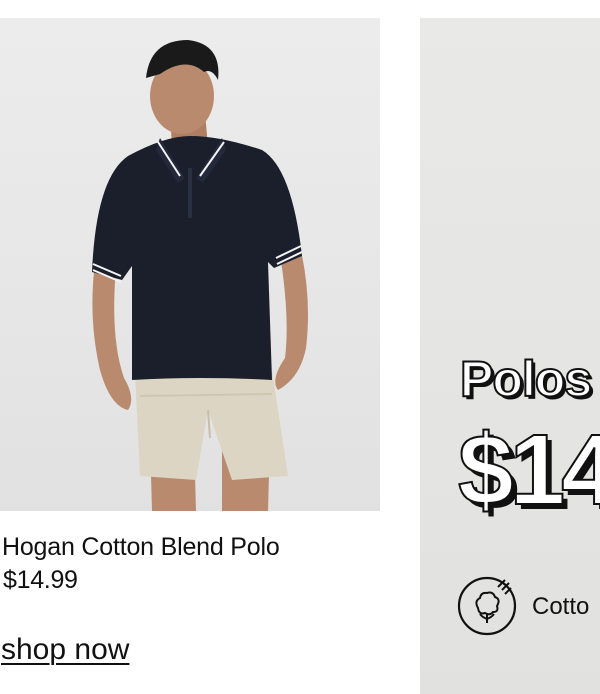 This screenshot has width=600, height=694. Describe the element at coordinates (528, 470) in the screenshot. I see `promo-price: $14` at that location.